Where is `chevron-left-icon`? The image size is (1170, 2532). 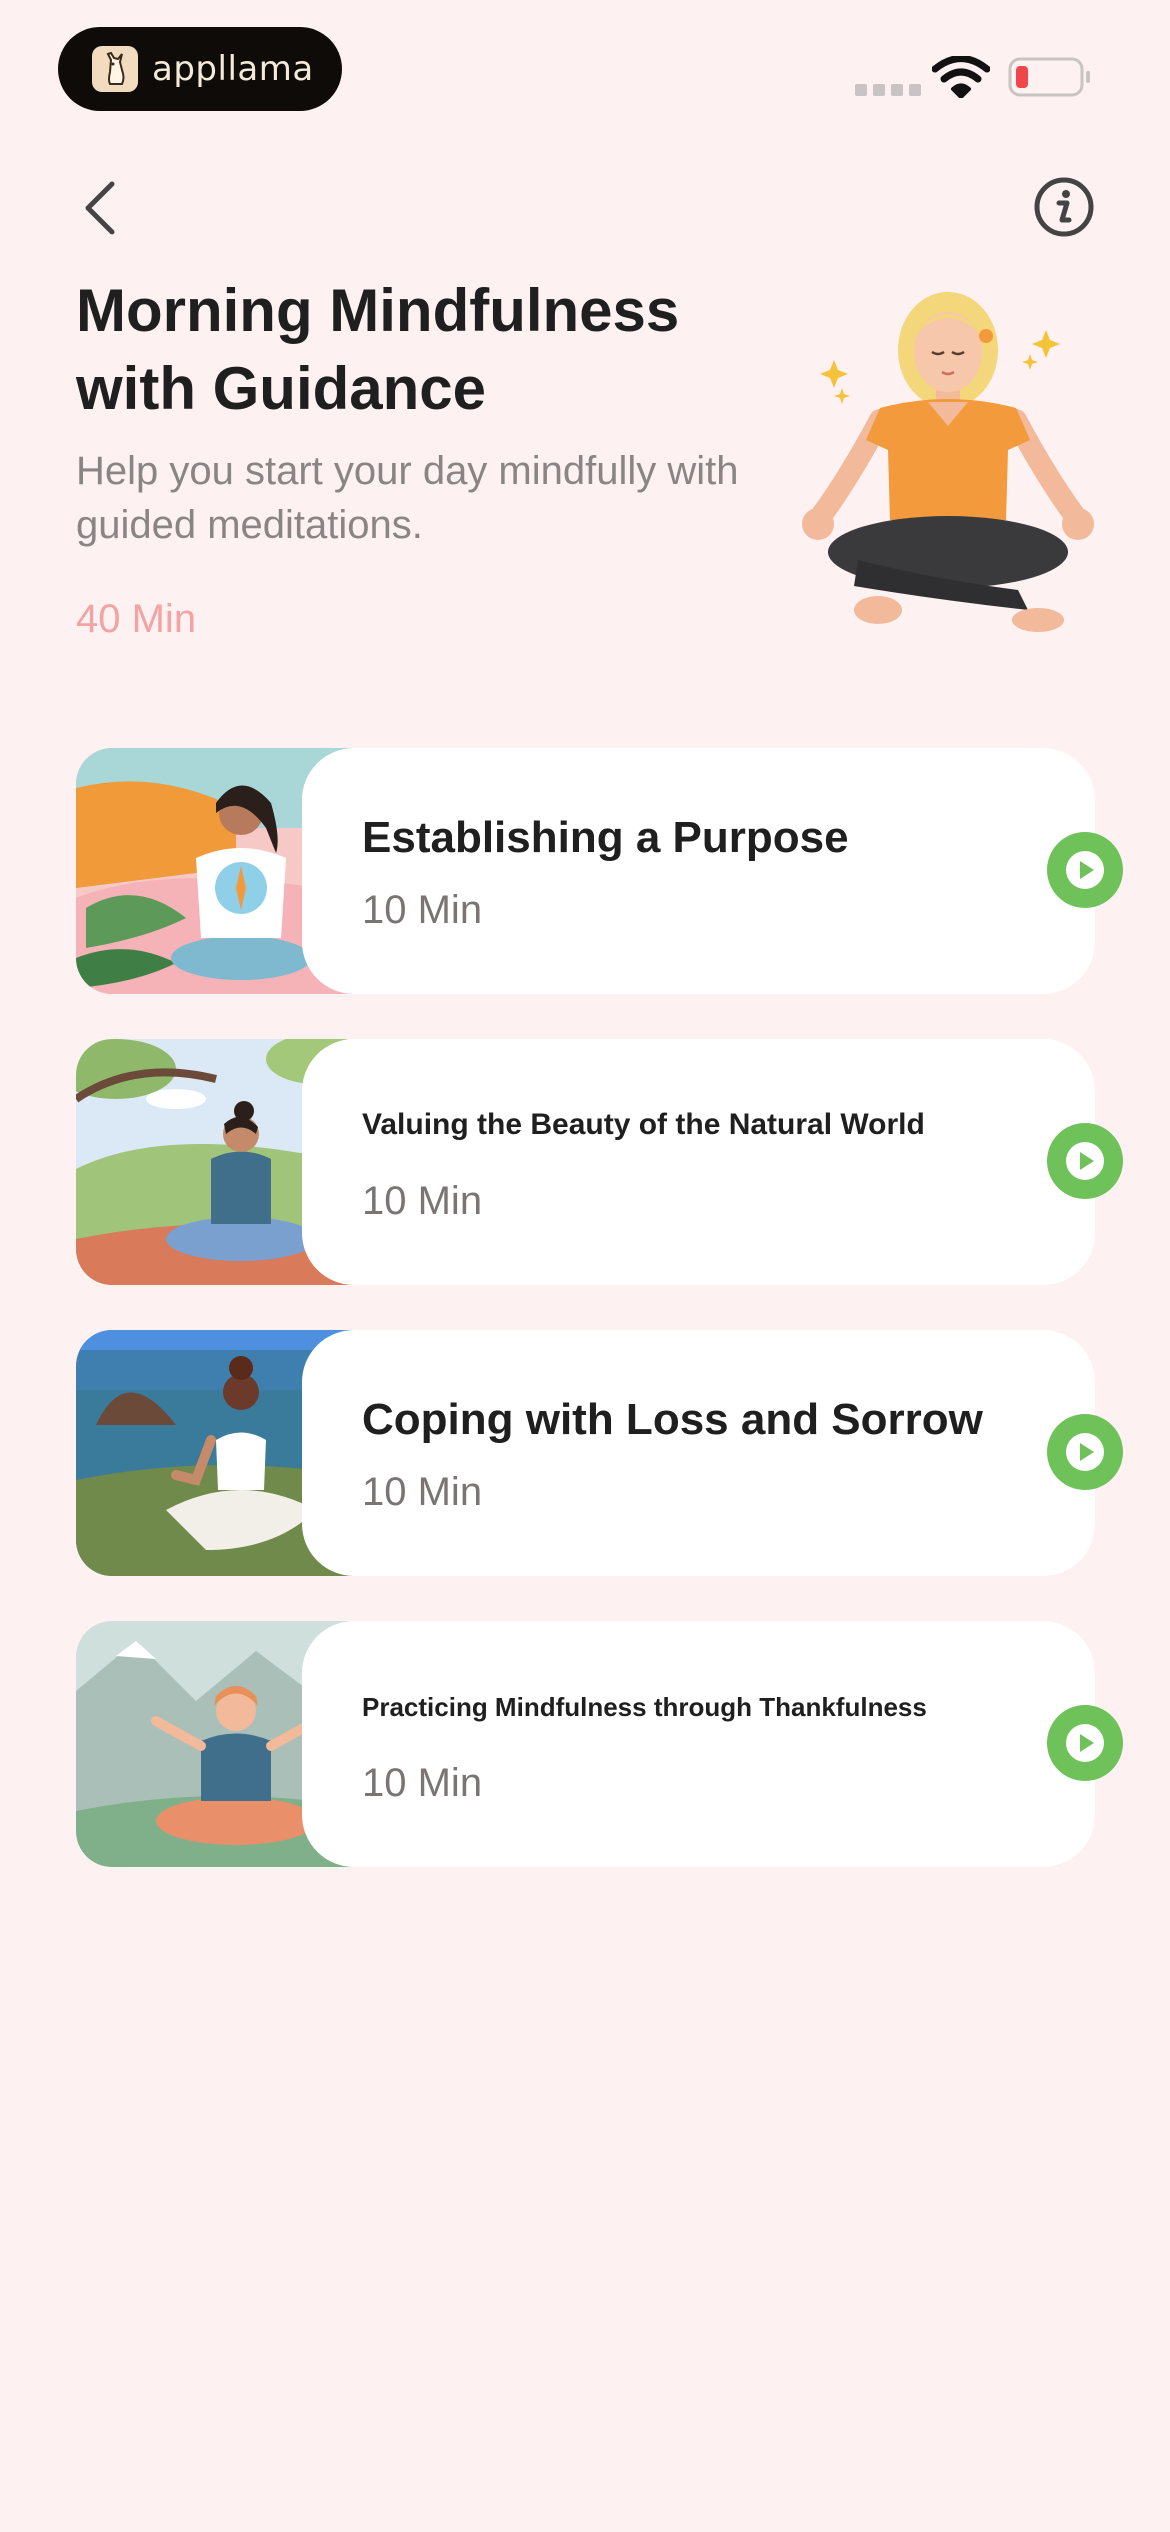
chevron-left-icon is located at coordinates (100, 208).